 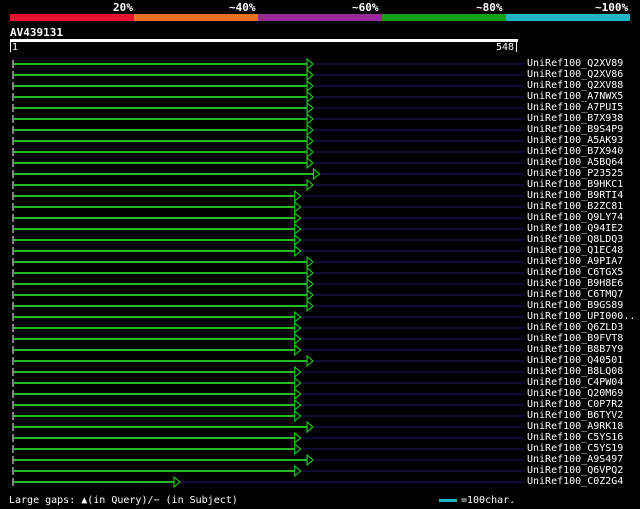 I want to click on hit-label: UniRef100_Q6VPQ2, so click(x=575, y=470).